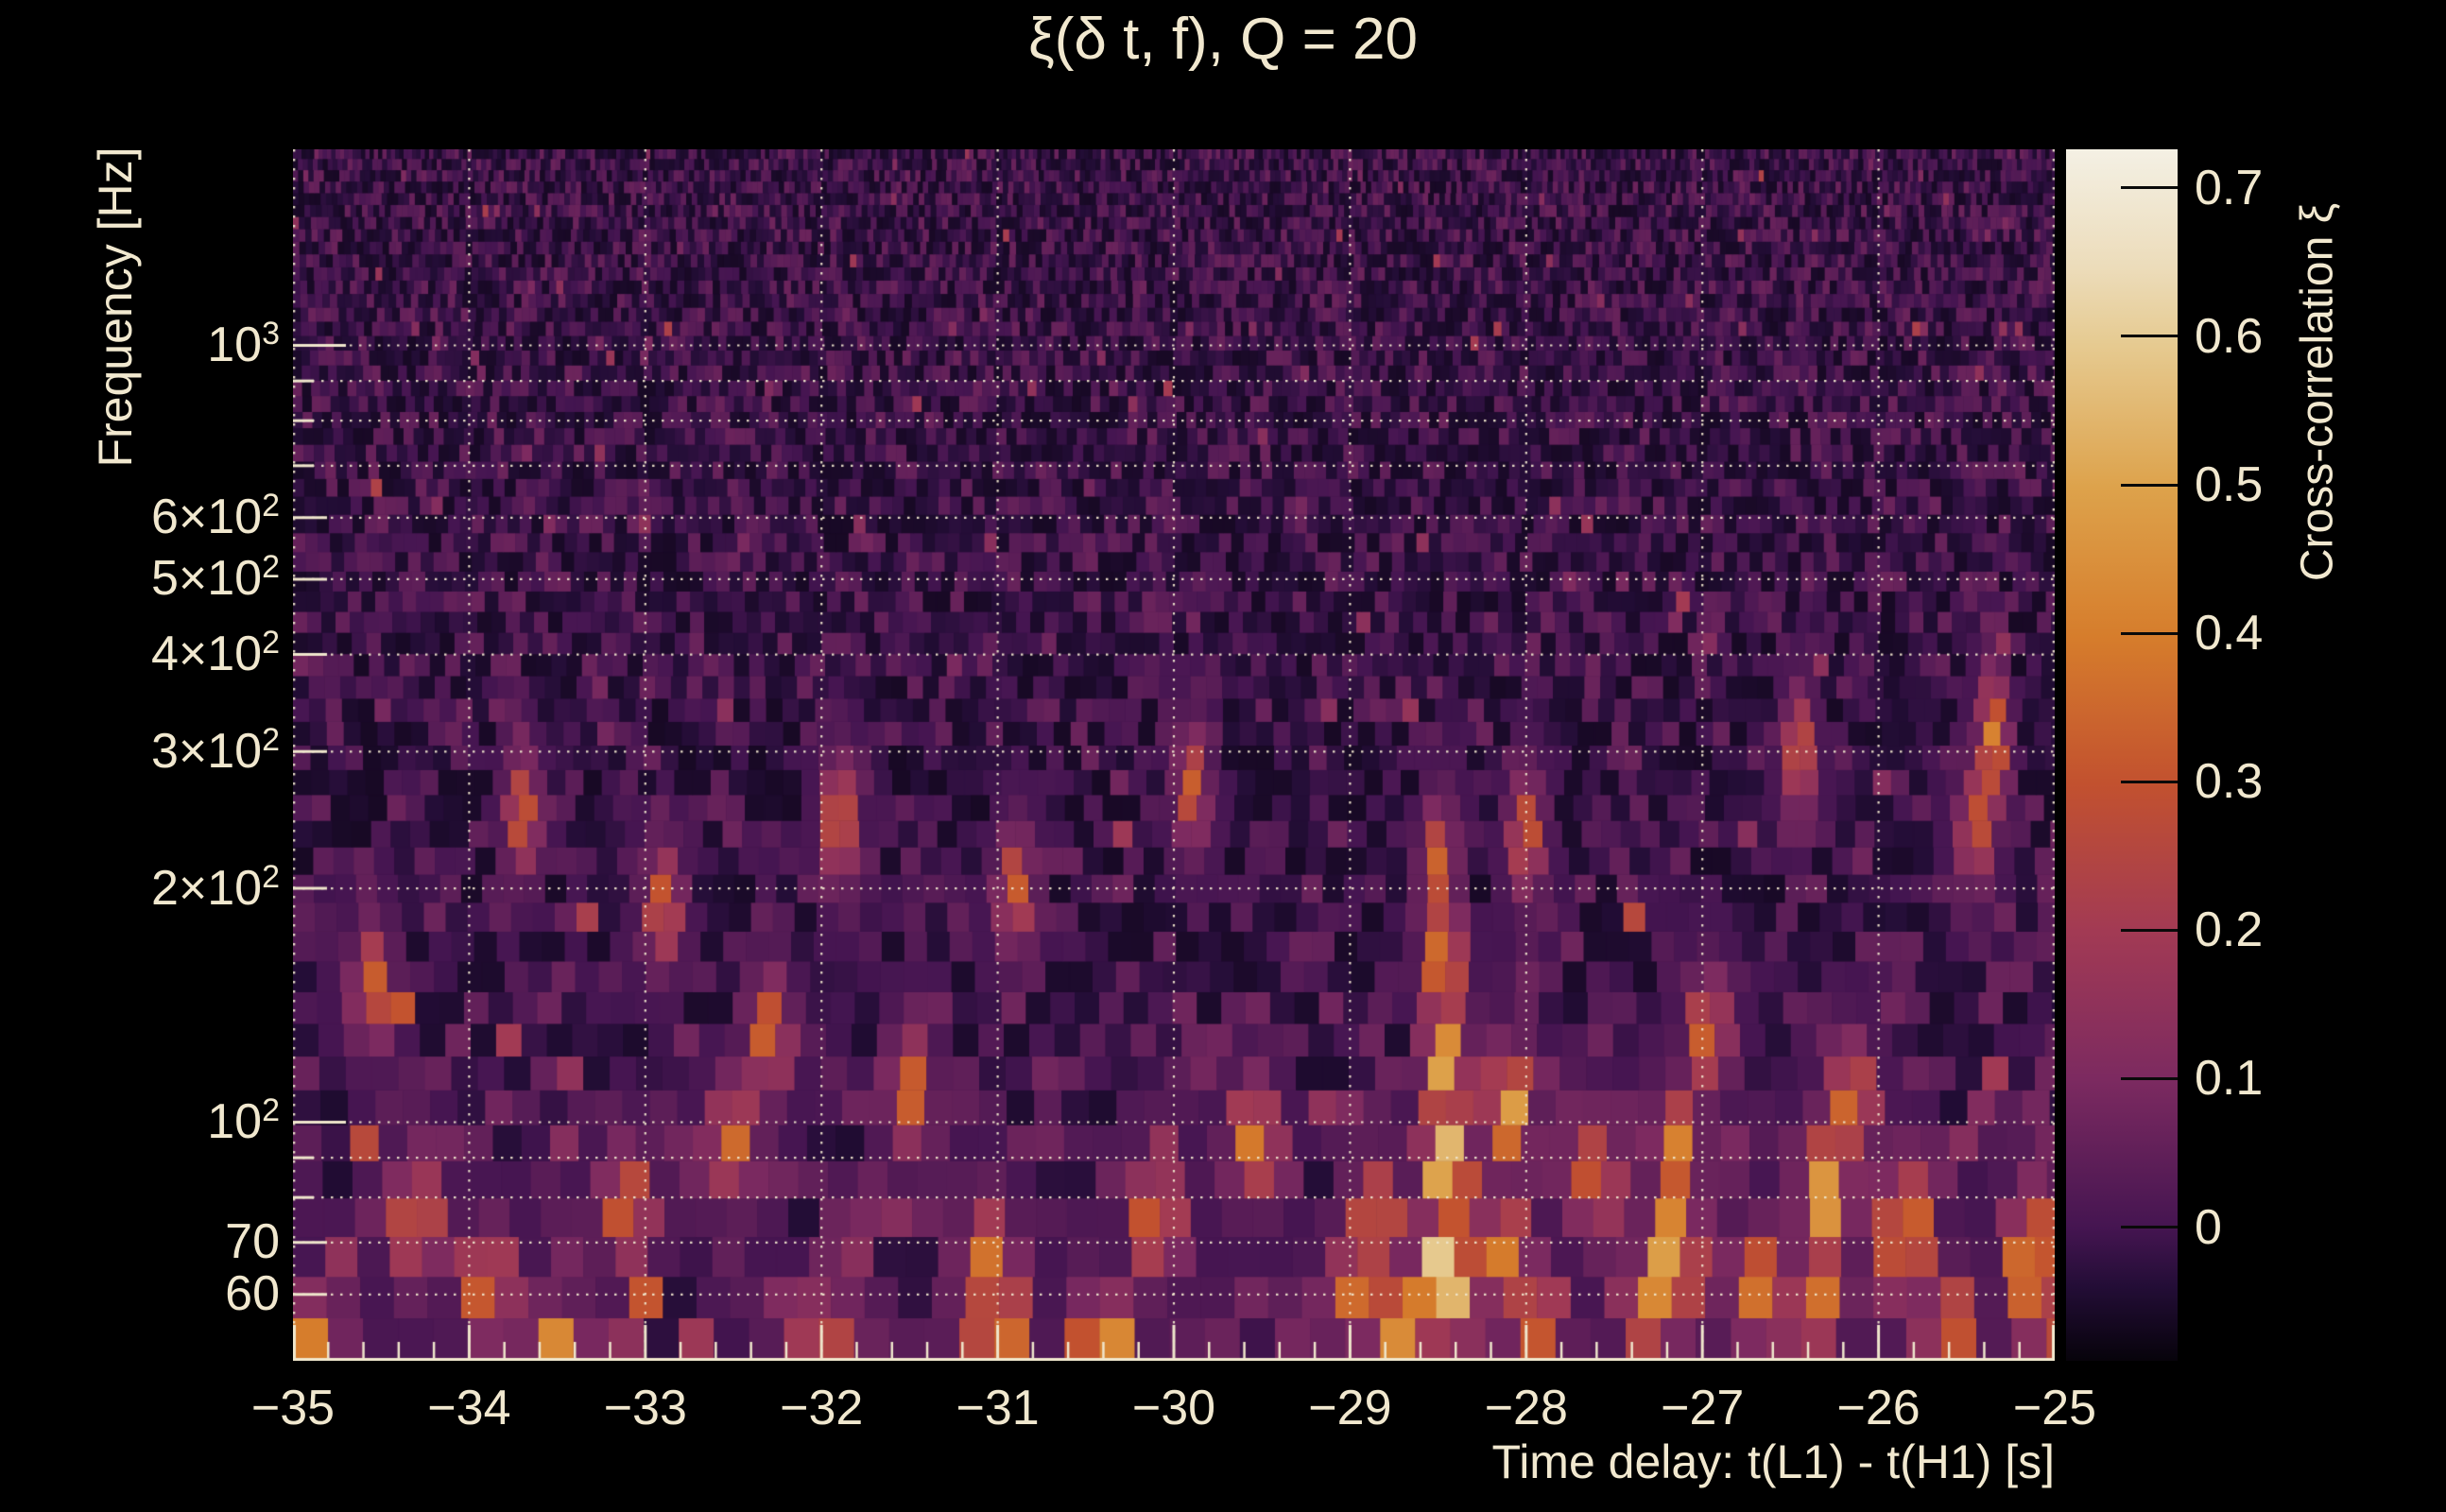  Describe the element at coordinates (215, 653) in the screenshot. I see `y-tick-label: 4×102` at that location.